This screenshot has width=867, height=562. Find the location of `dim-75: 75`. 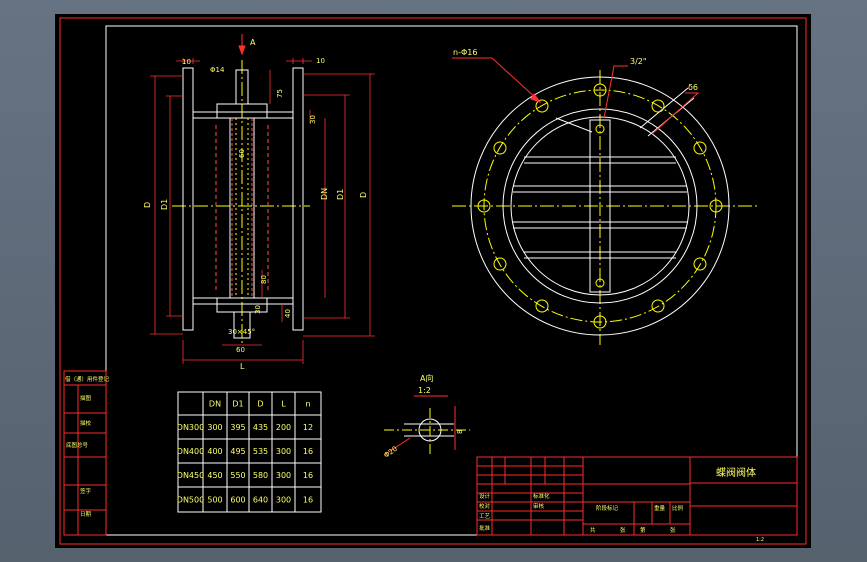

dim-75: 75 is located at coordinates (280, 93).